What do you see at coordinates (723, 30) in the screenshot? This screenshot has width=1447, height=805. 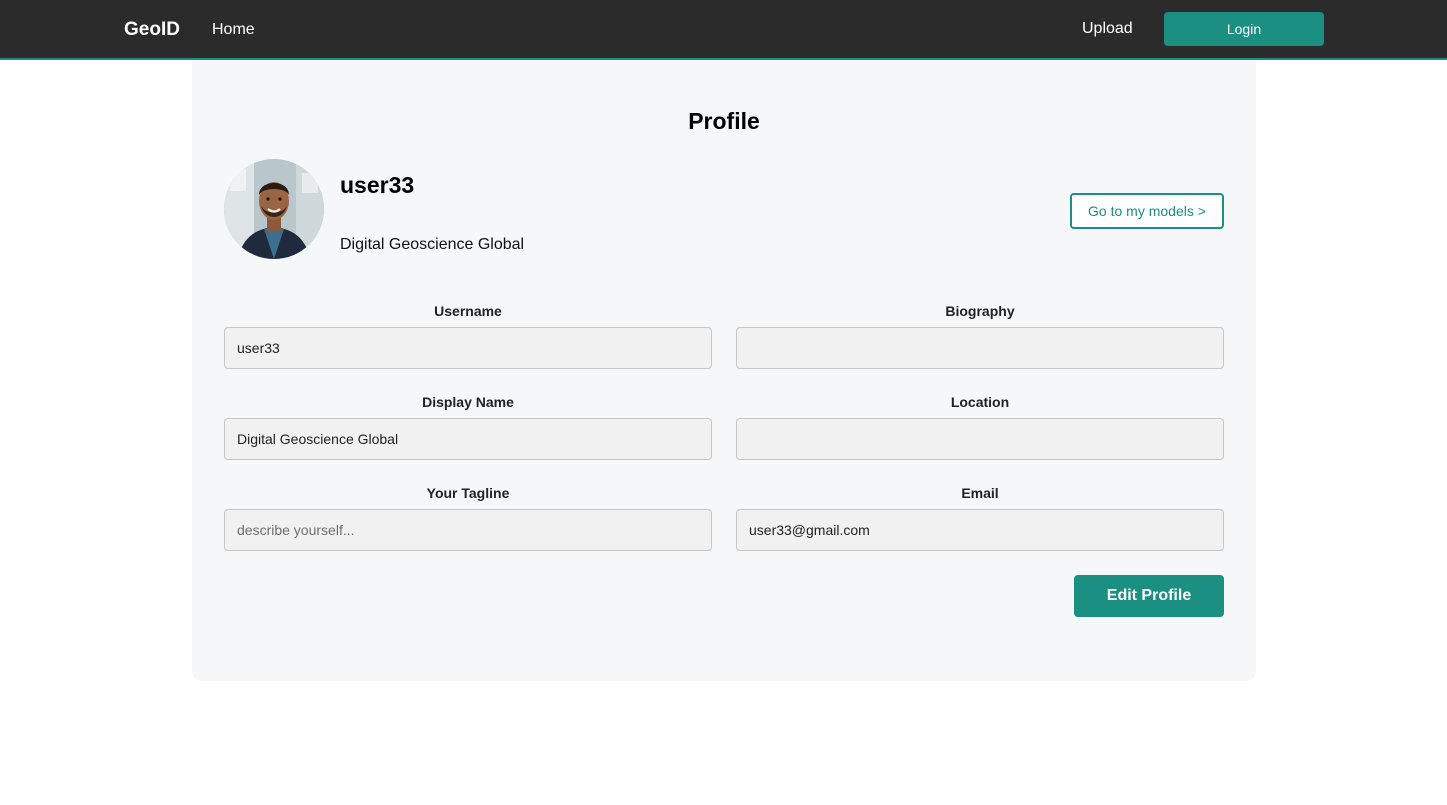 I see `top-navbar: GeoID Home Upload Login` at bounding box center [723, 30].